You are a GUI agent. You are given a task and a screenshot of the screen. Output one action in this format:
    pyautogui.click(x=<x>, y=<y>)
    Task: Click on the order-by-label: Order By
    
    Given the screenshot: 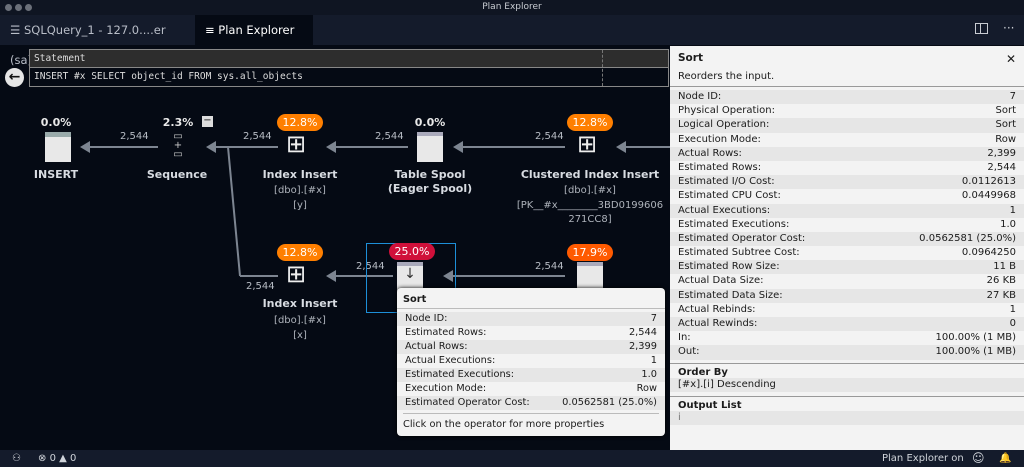 What is the action you would take?
    pyautogui.click(x=847, y=370)
    